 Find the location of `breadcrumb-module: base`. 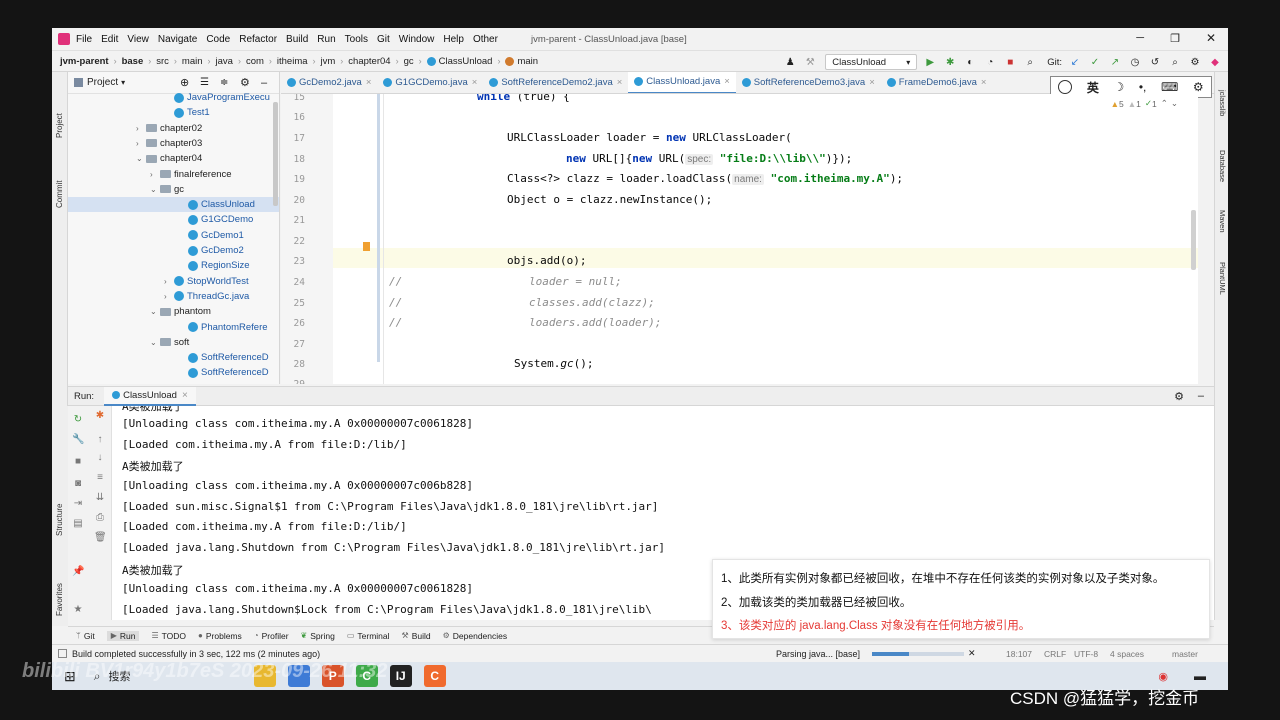

breadcrumb-module: base is located at coordinates (133, 61).